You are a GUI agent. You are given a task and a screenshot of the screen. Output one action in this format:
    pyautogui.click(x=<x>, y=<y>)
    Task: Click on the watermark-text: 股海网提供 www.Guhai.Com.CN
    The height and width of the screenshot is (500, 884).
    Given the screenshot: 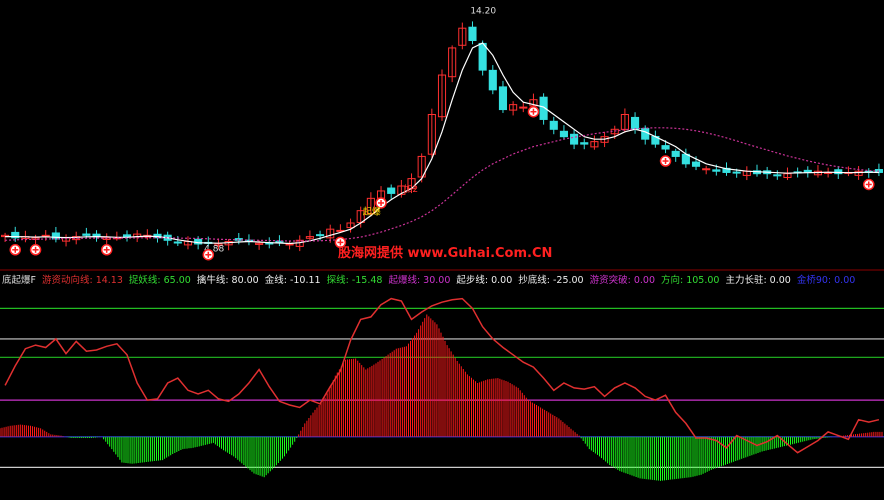 What is the action you would take?
    pyautogui.click(x=445, y=253)
    